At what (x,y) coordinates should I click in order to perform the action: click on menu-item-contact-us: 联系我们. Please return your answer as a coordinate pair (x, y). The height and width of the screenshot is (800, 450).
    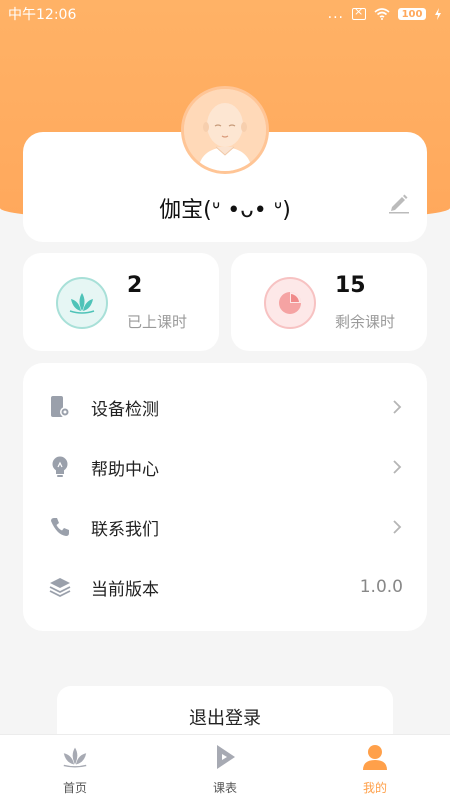
    Looking at the image, I should click on (225, 527).